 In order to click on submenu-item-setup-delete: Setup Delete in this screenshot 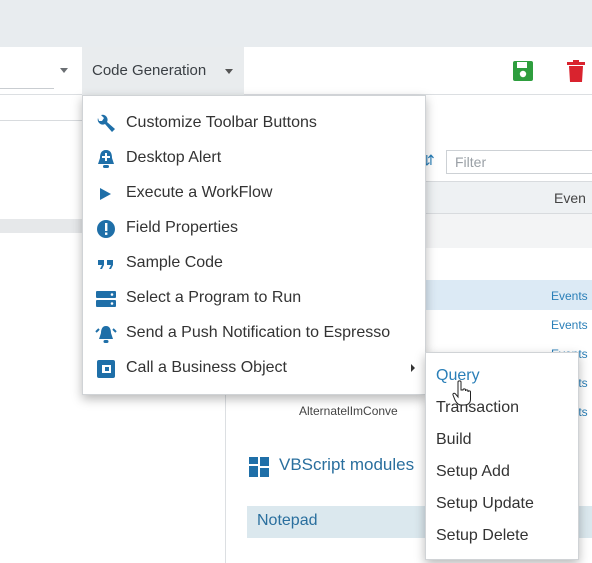, I will do `click(503, 537)`.